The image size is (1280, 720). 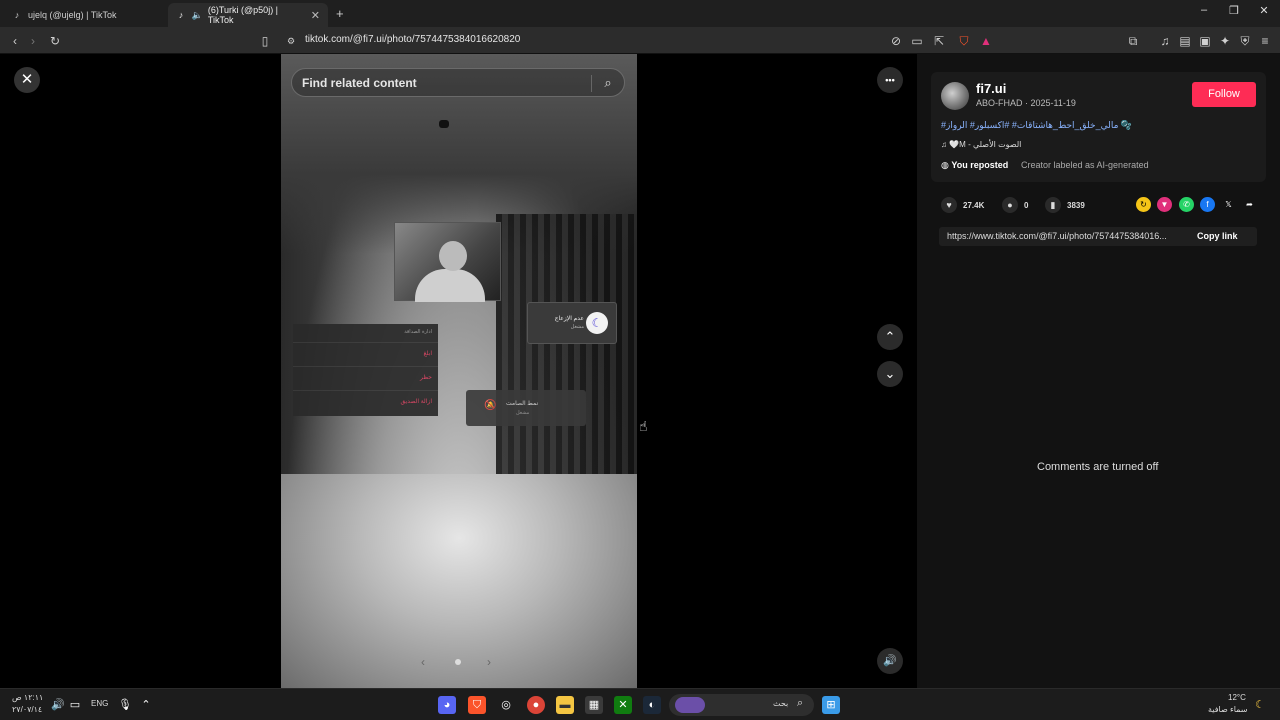 What do you see at coordinates (974, 165) in the screenshot?
I see `reposted-indicator: ◍ You reposted` at bounding box center [974, 165].